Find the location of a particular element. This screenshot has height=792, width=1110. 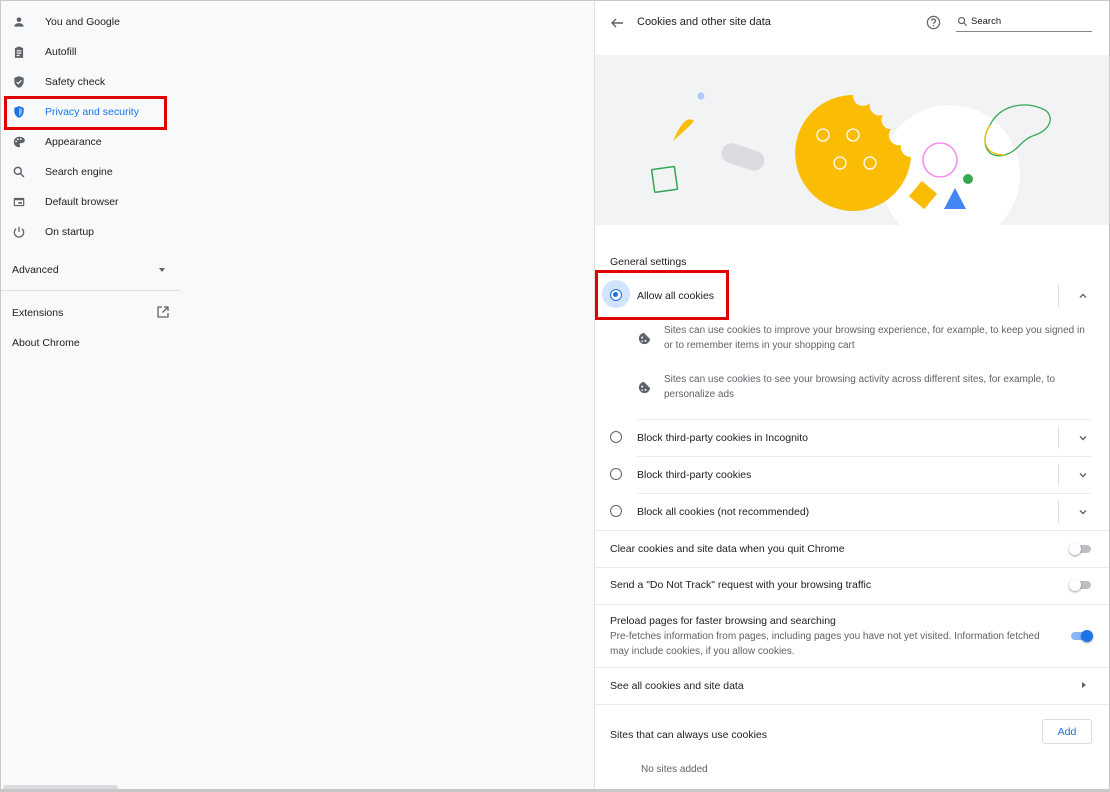

clear-on-quit-toggle is located at coordinates (1081, 549).